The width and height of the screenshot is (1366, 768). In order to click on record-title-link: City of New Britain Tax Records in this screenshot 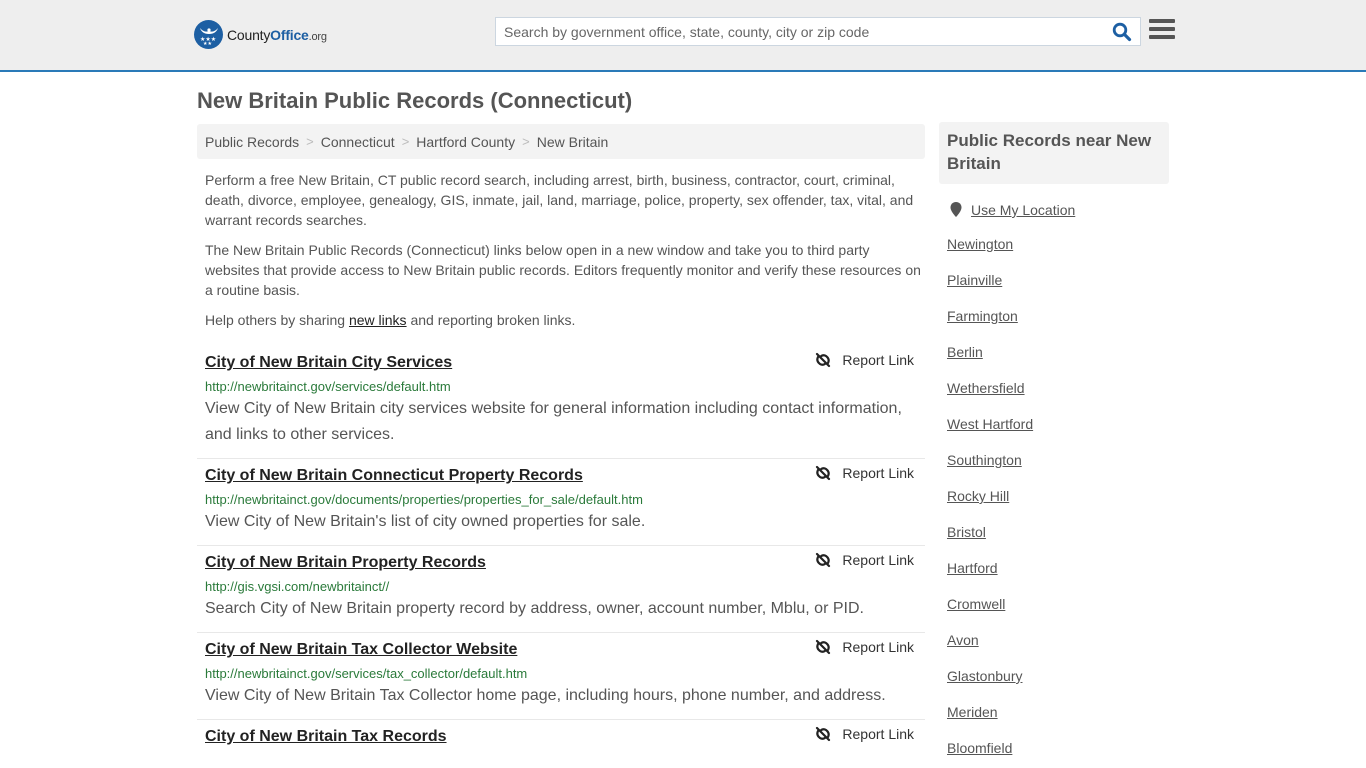, I will do `click(326, 737)`.